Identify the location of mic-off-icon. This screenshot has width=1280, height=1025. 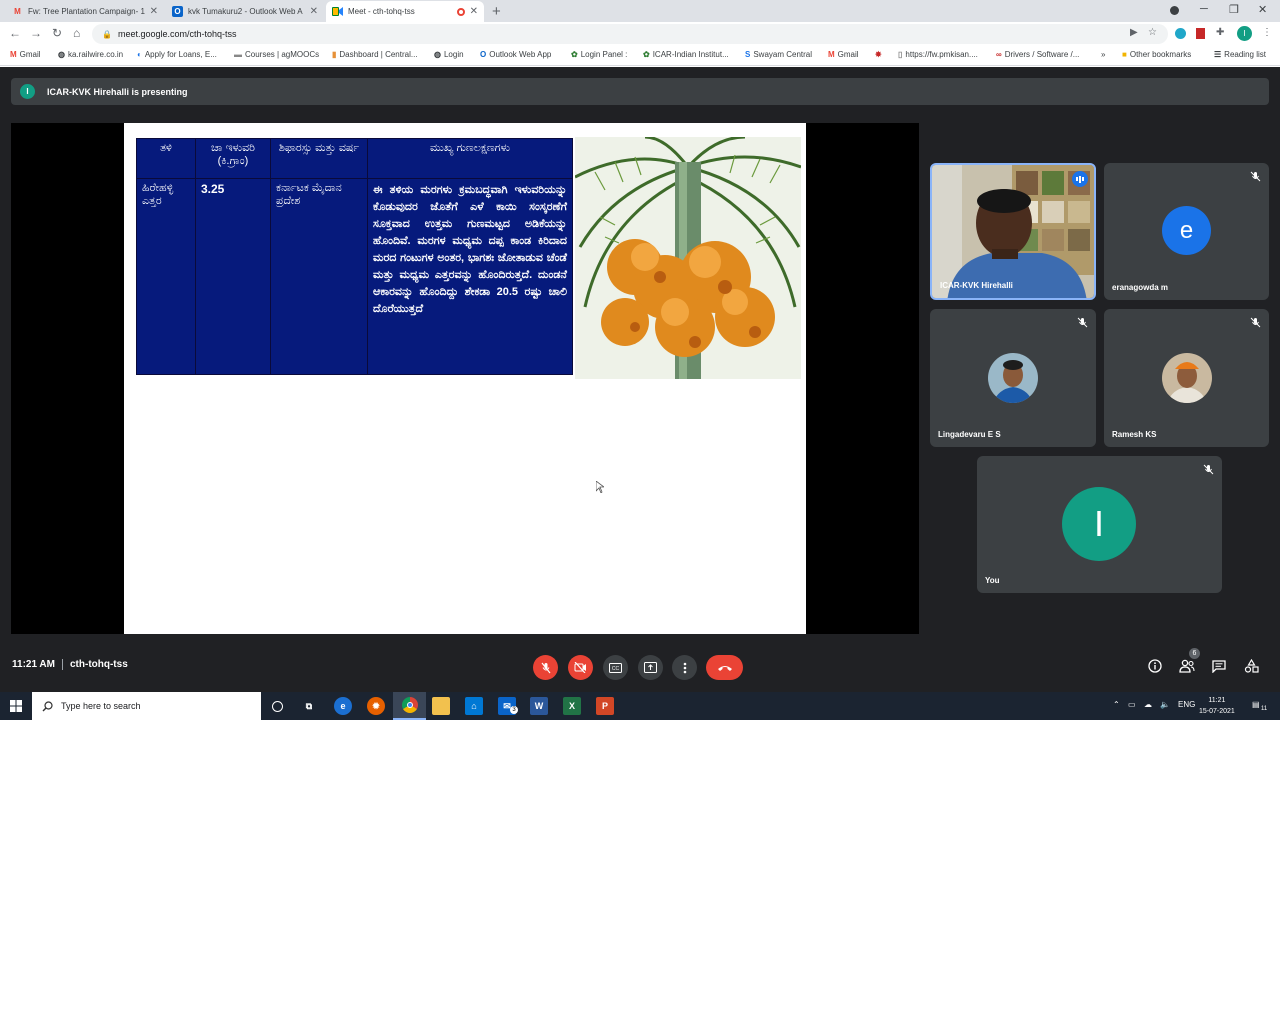
(545, 667).